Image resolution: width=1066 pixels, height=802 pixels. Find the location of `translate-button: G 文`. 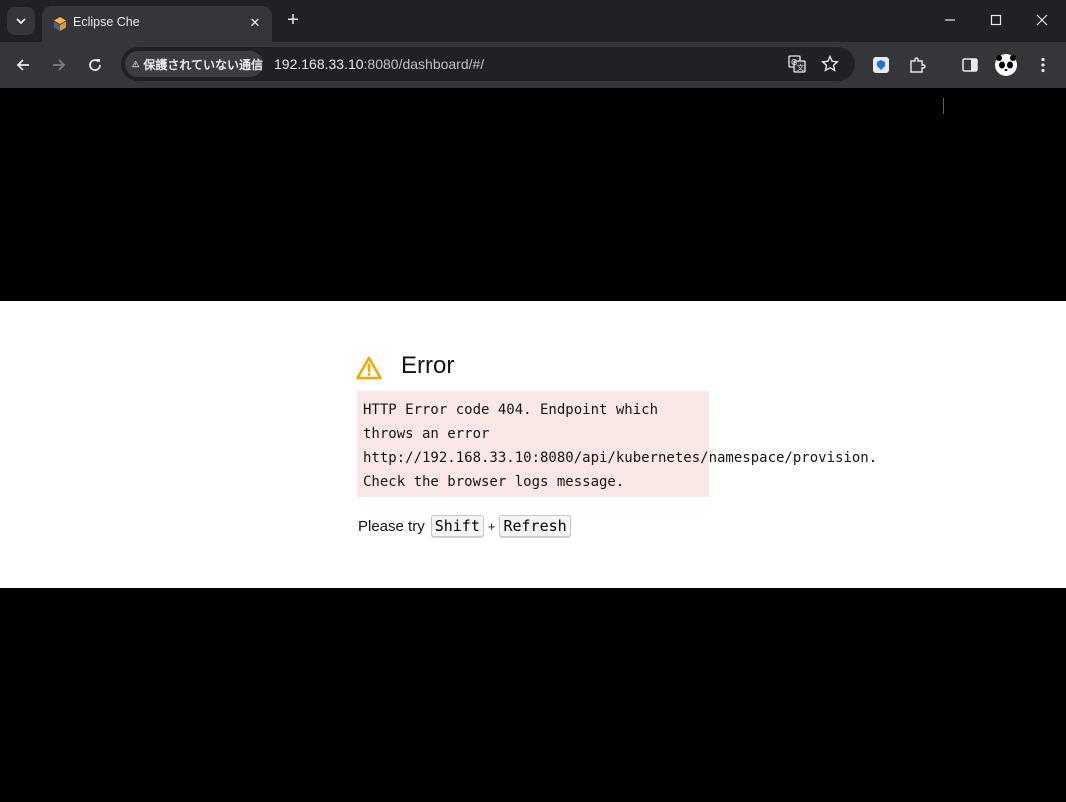

translate-button: G 文 is located at coordinates (797, 64).